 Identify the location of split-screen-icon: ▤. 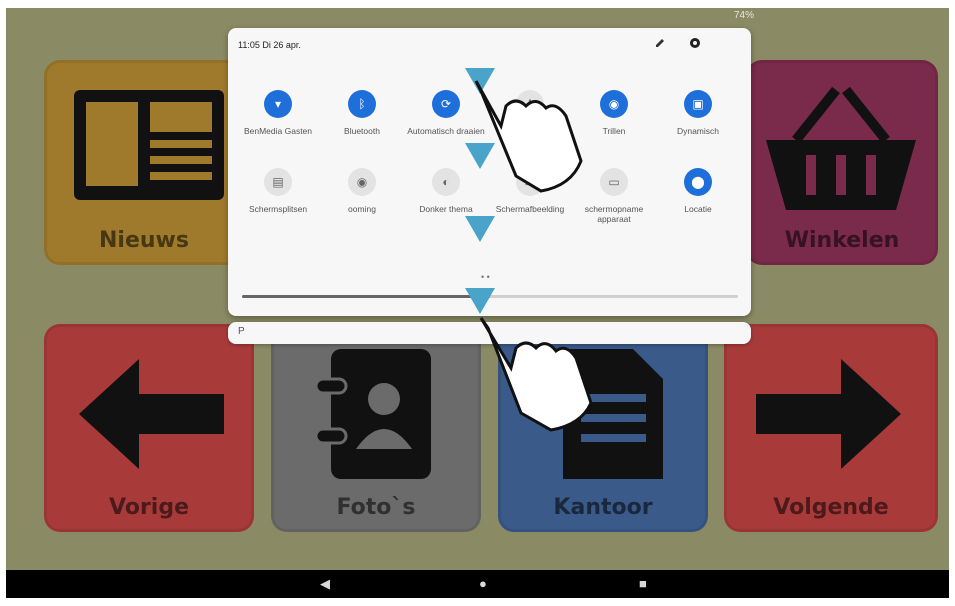
(278, 182).